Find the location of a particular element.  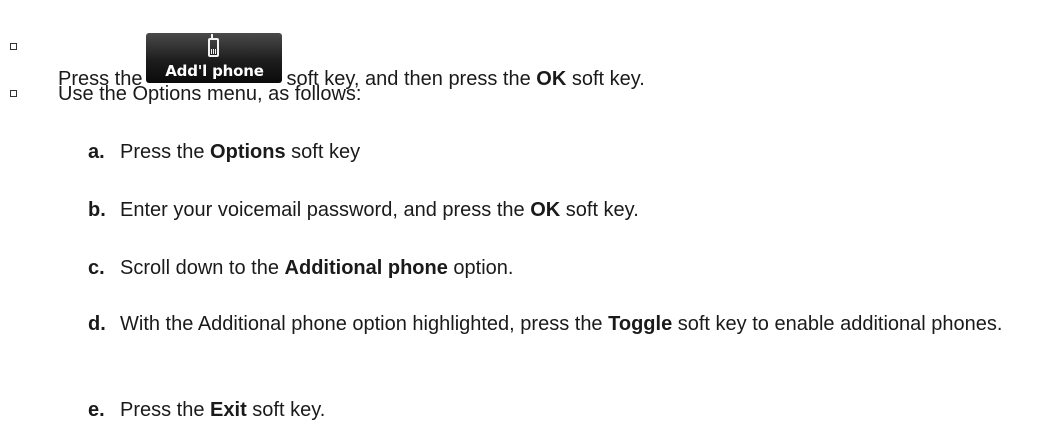

step-letter: a. is located at coordinates (96, 152).